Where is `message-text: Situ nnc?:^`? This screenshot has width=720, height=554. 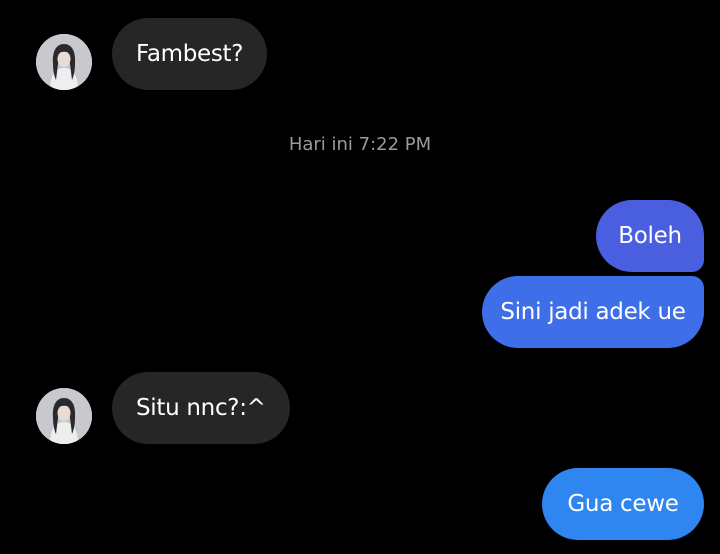
message-text: Situ nnc?:^ is located at coordinates (201, 408).